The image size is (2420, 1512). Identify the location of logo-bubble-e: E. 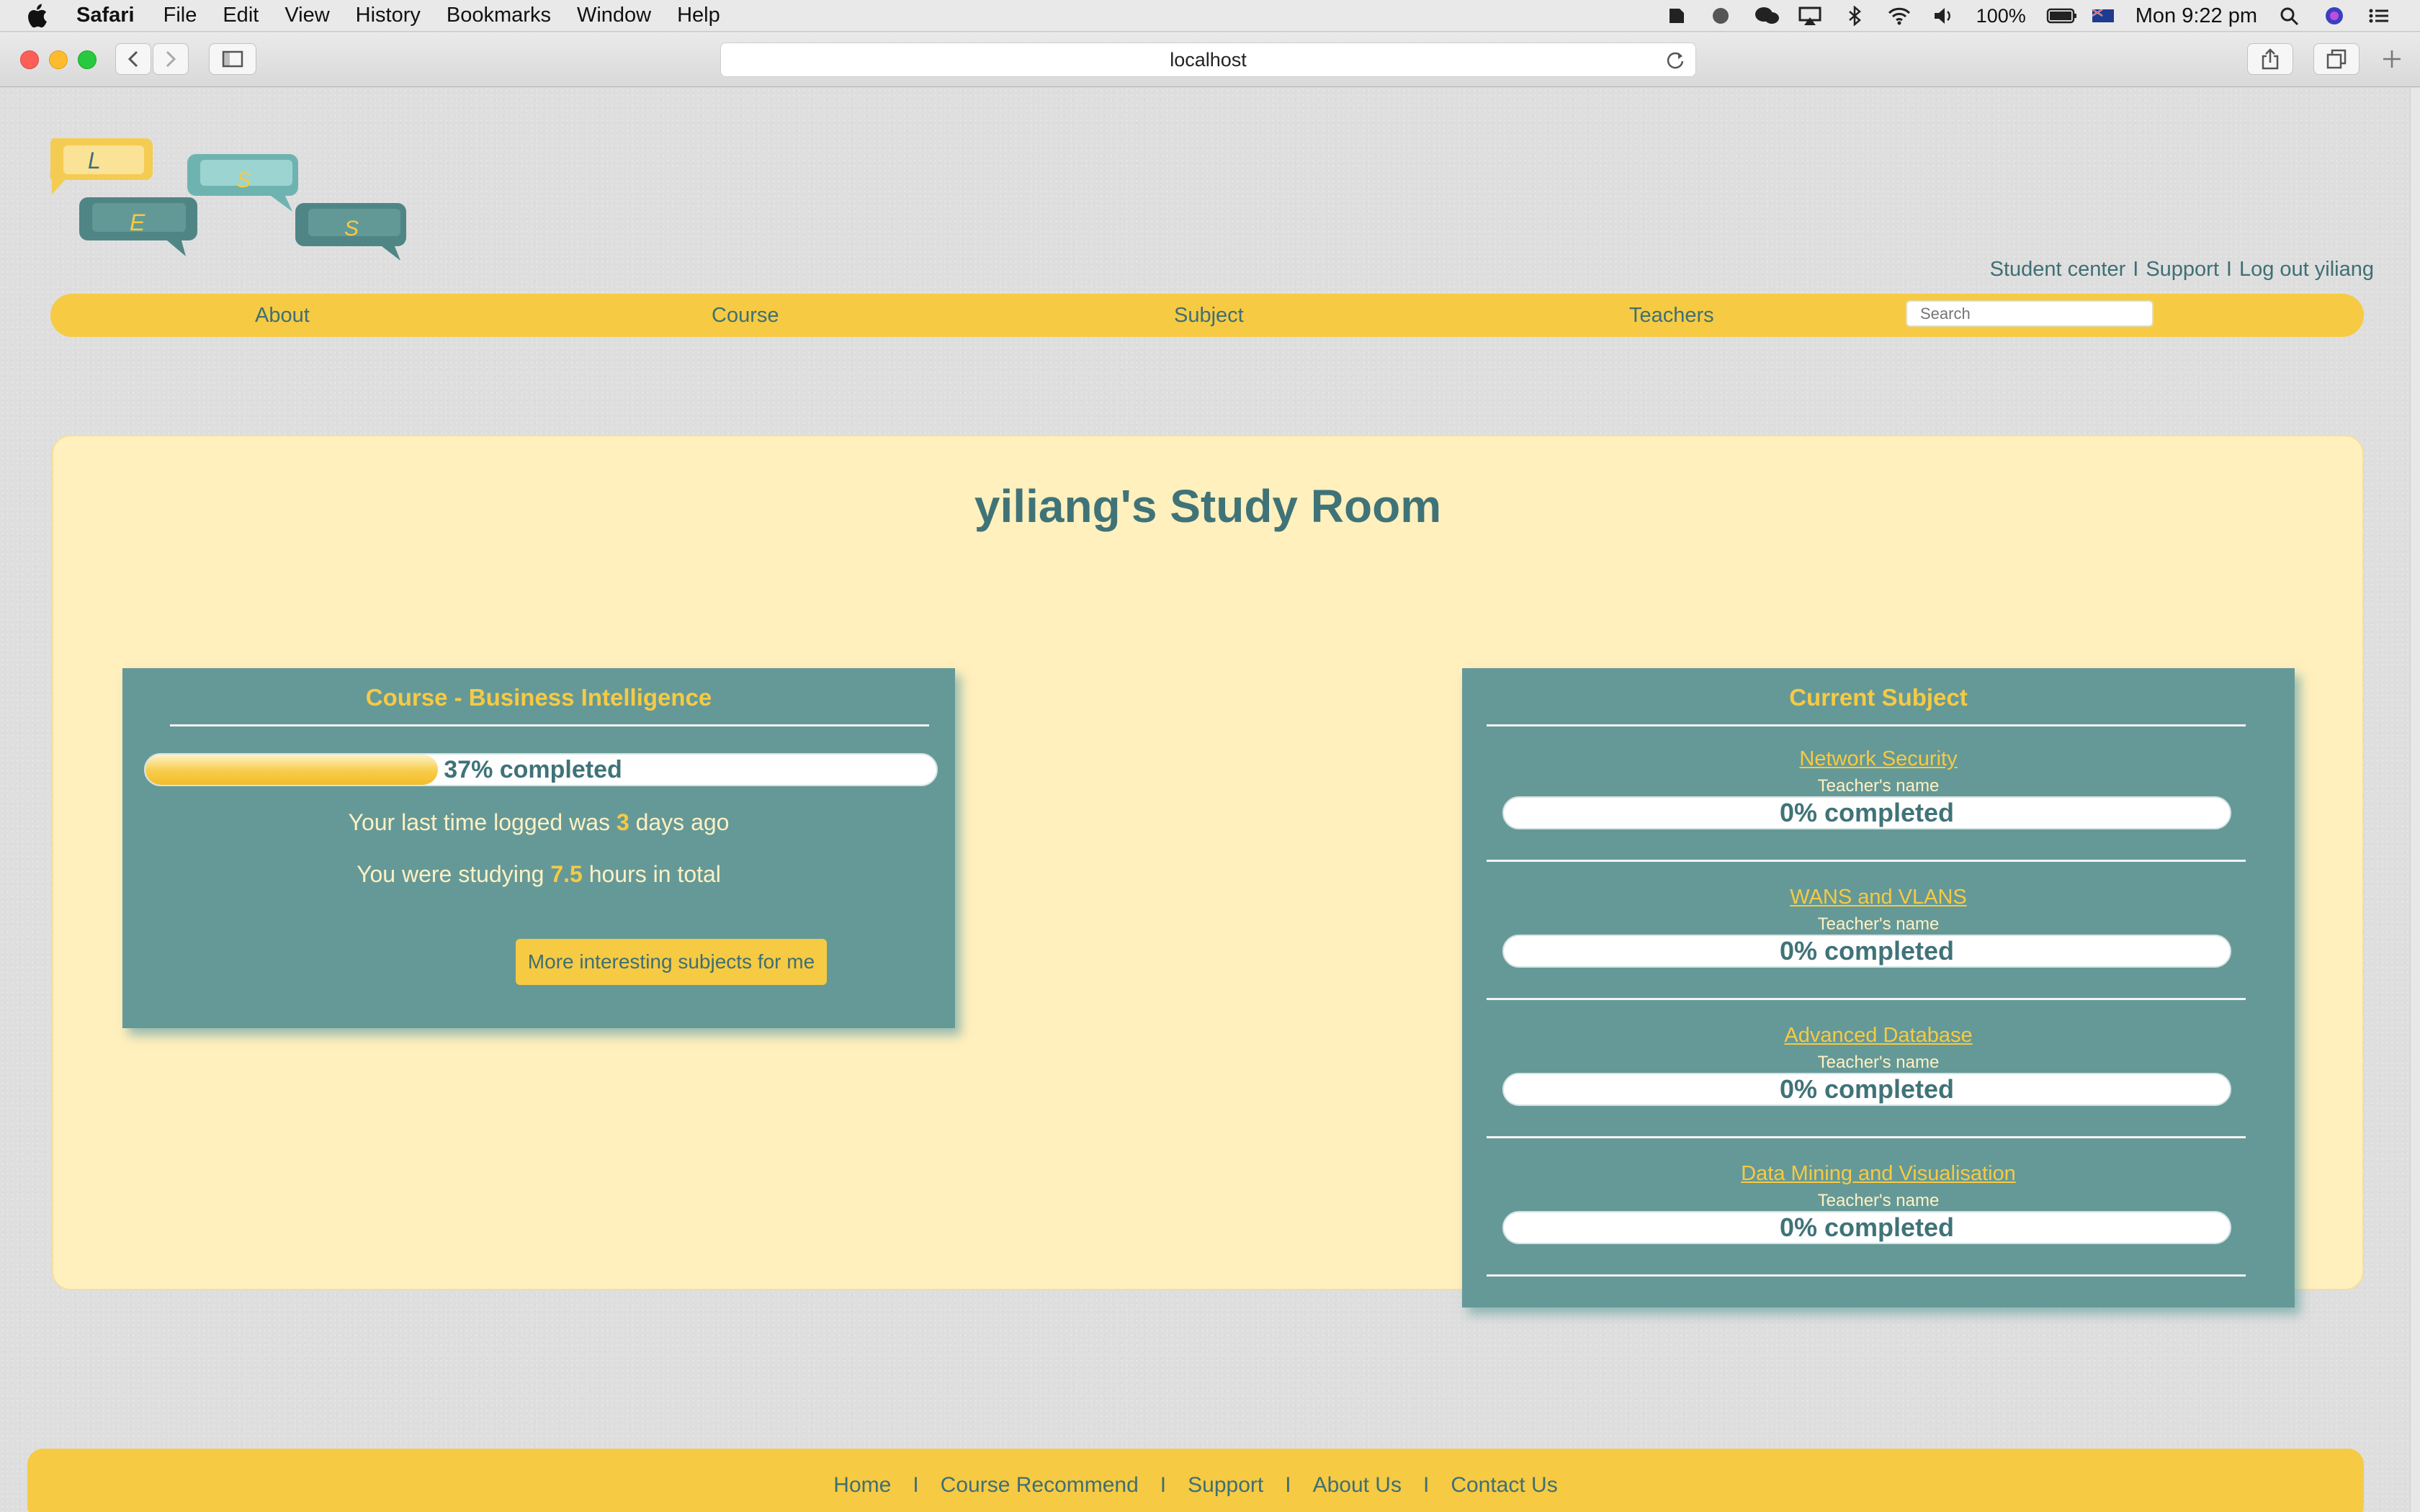
(138, 226).